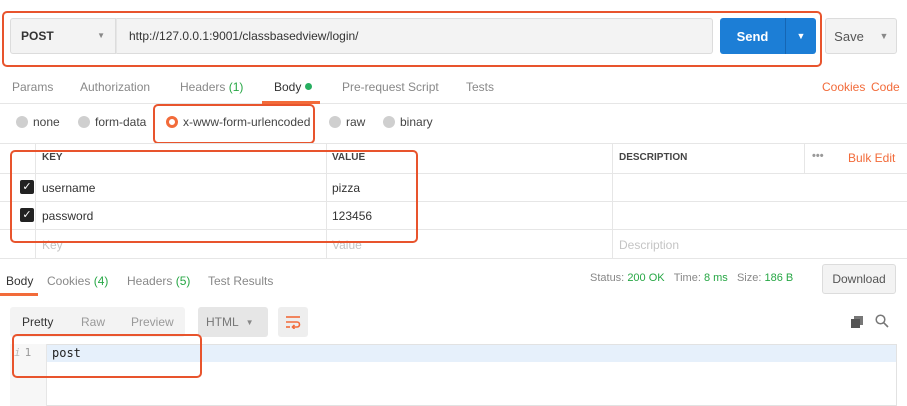  What do you see at coordinates (172, 122) in the screenshot?
I see `radio-selected-icon` at bounding box center [172, 122].